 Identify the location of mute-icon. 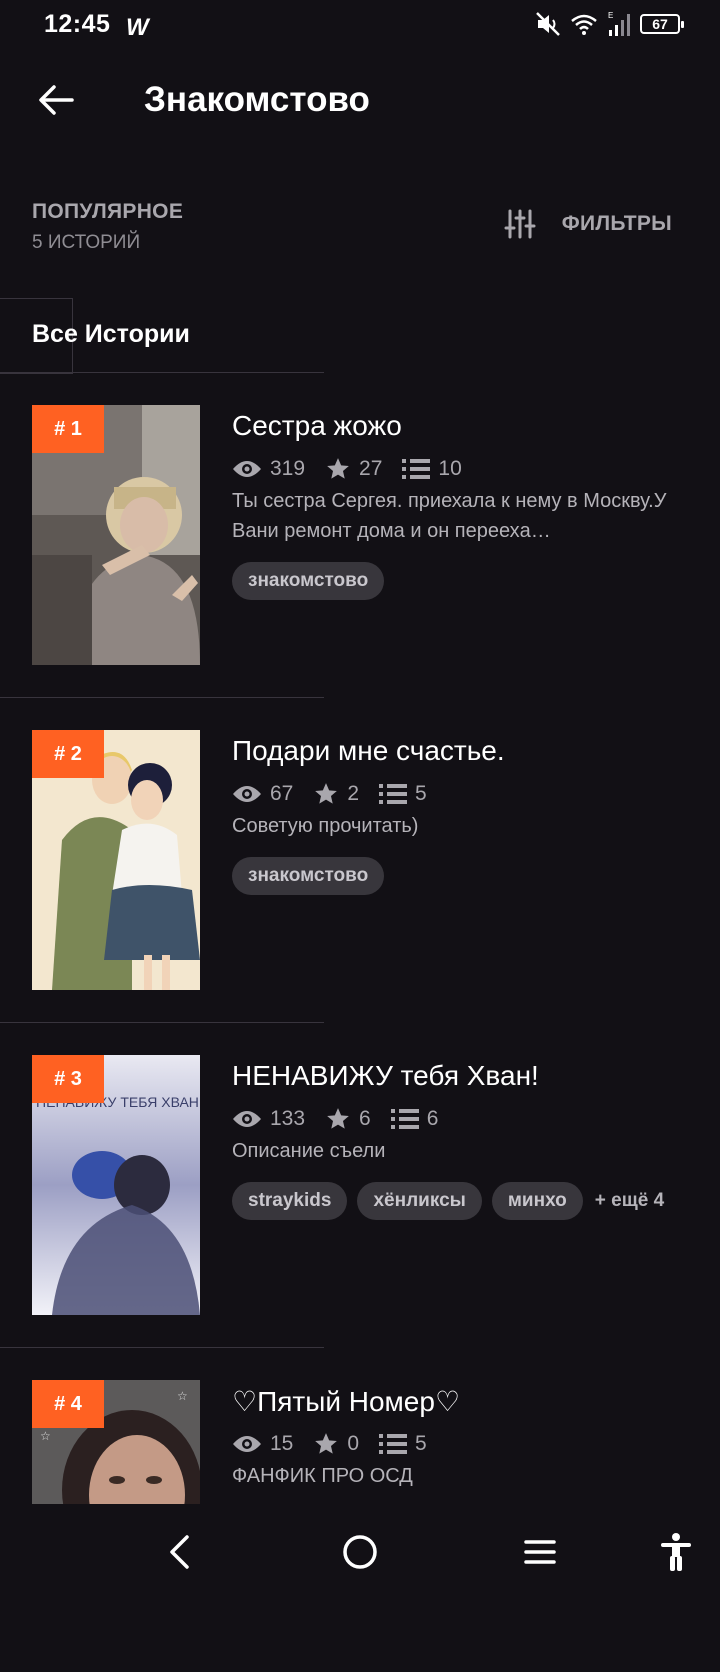
(548, 24).